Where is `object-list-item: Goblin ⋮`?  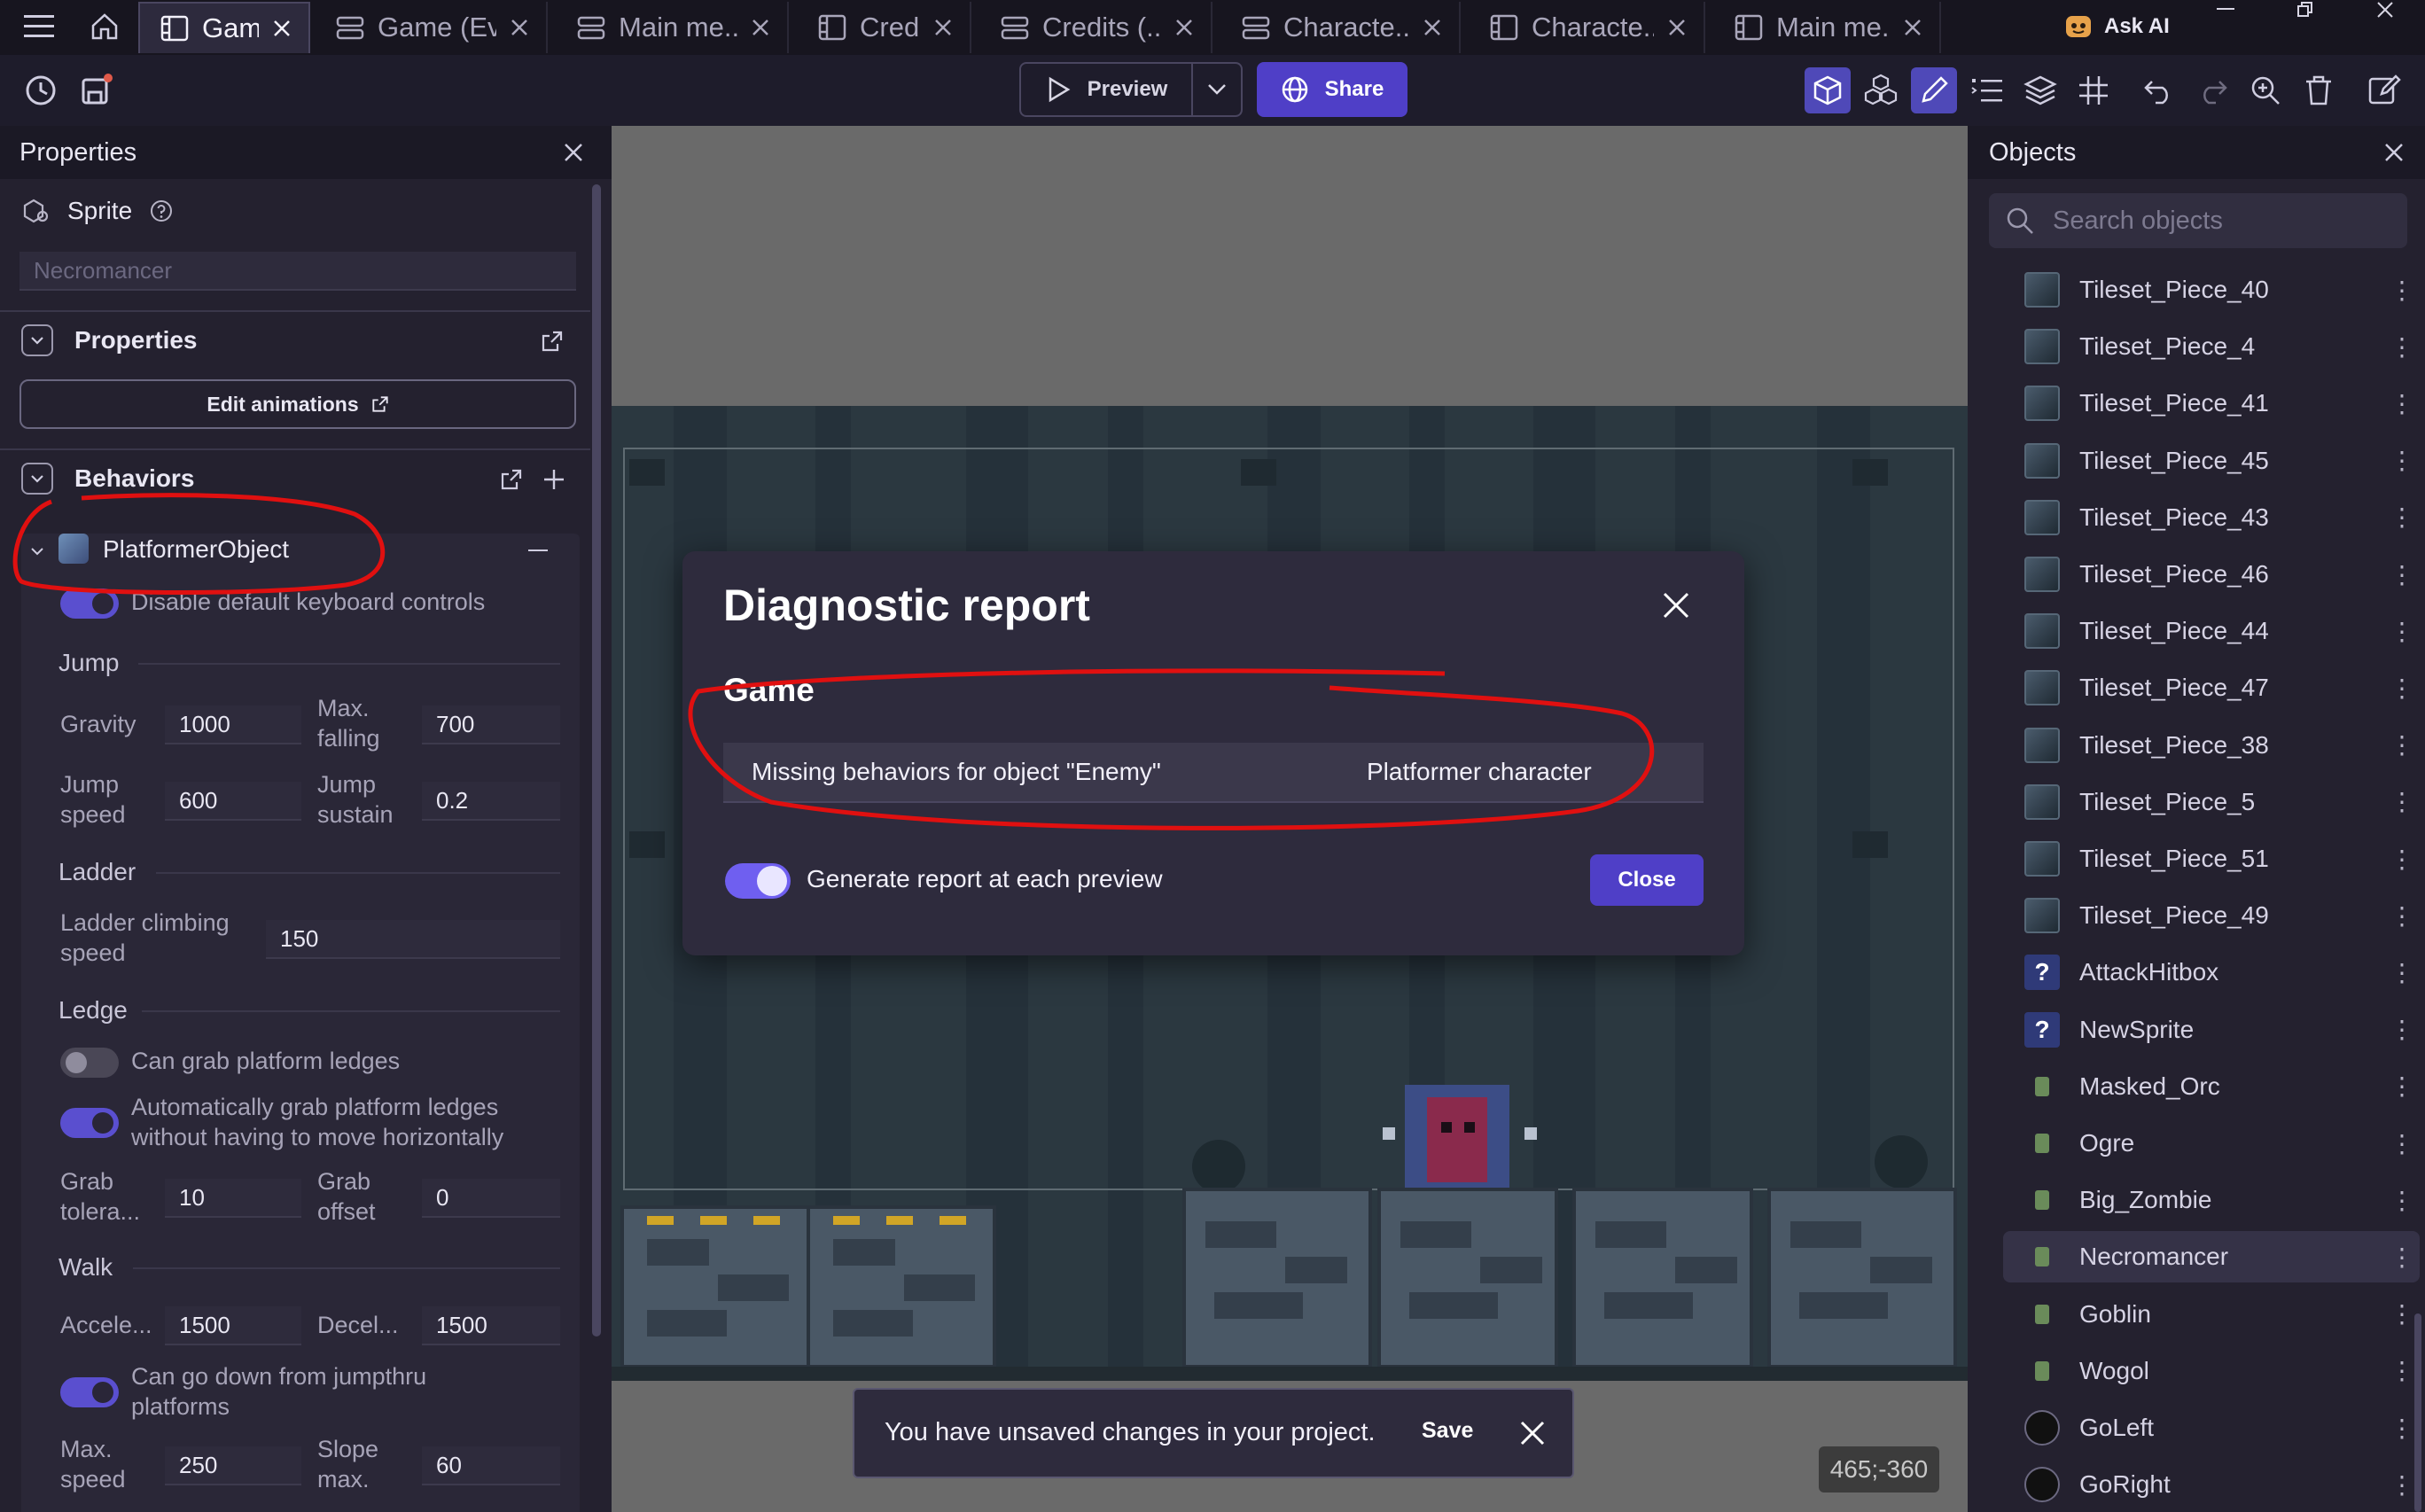 object-list-item: Goblin ⋮ is located at coordinates (2211, 1315).